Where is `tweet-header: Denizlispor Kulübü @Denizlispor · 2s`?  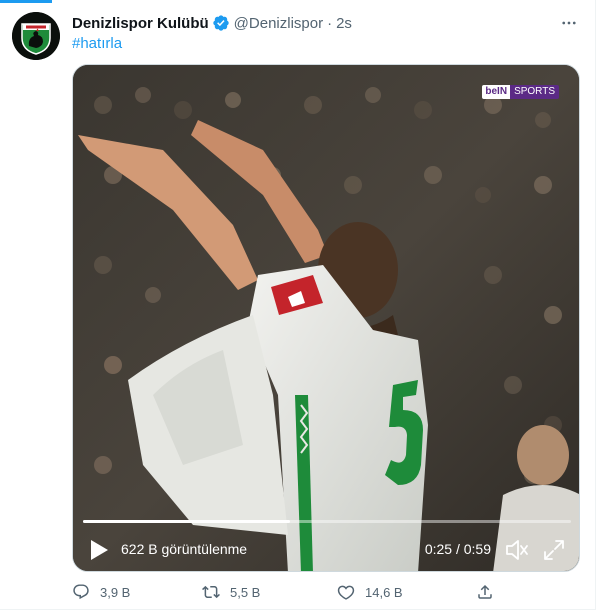
tweet-header: Denizlispor Kulübü @Denizlispor · 2s is located at coordinates (327, 23).